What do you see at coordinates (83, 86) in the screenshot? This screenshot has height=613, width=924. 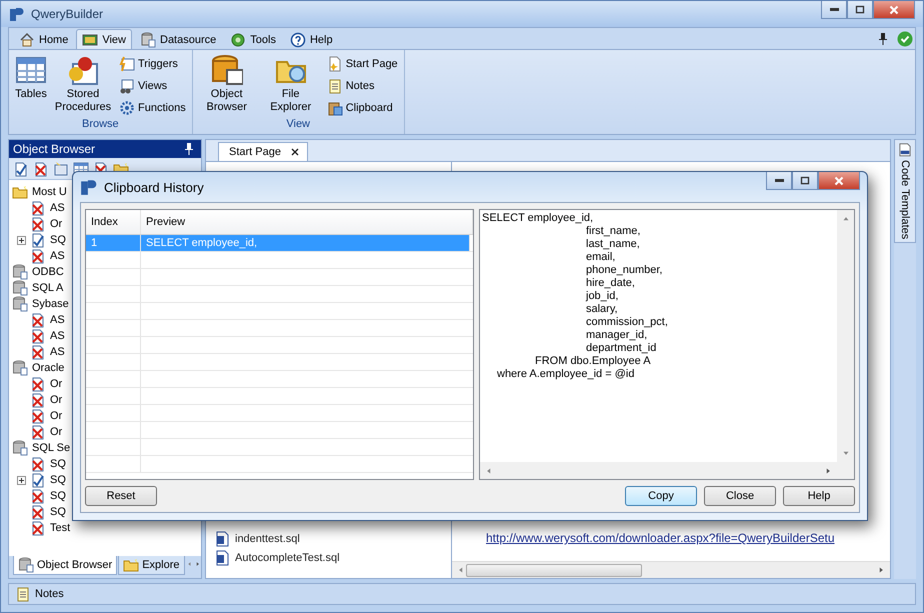 I see `ribbon-button: Stored Procedures` at bounding box center [83, 86].